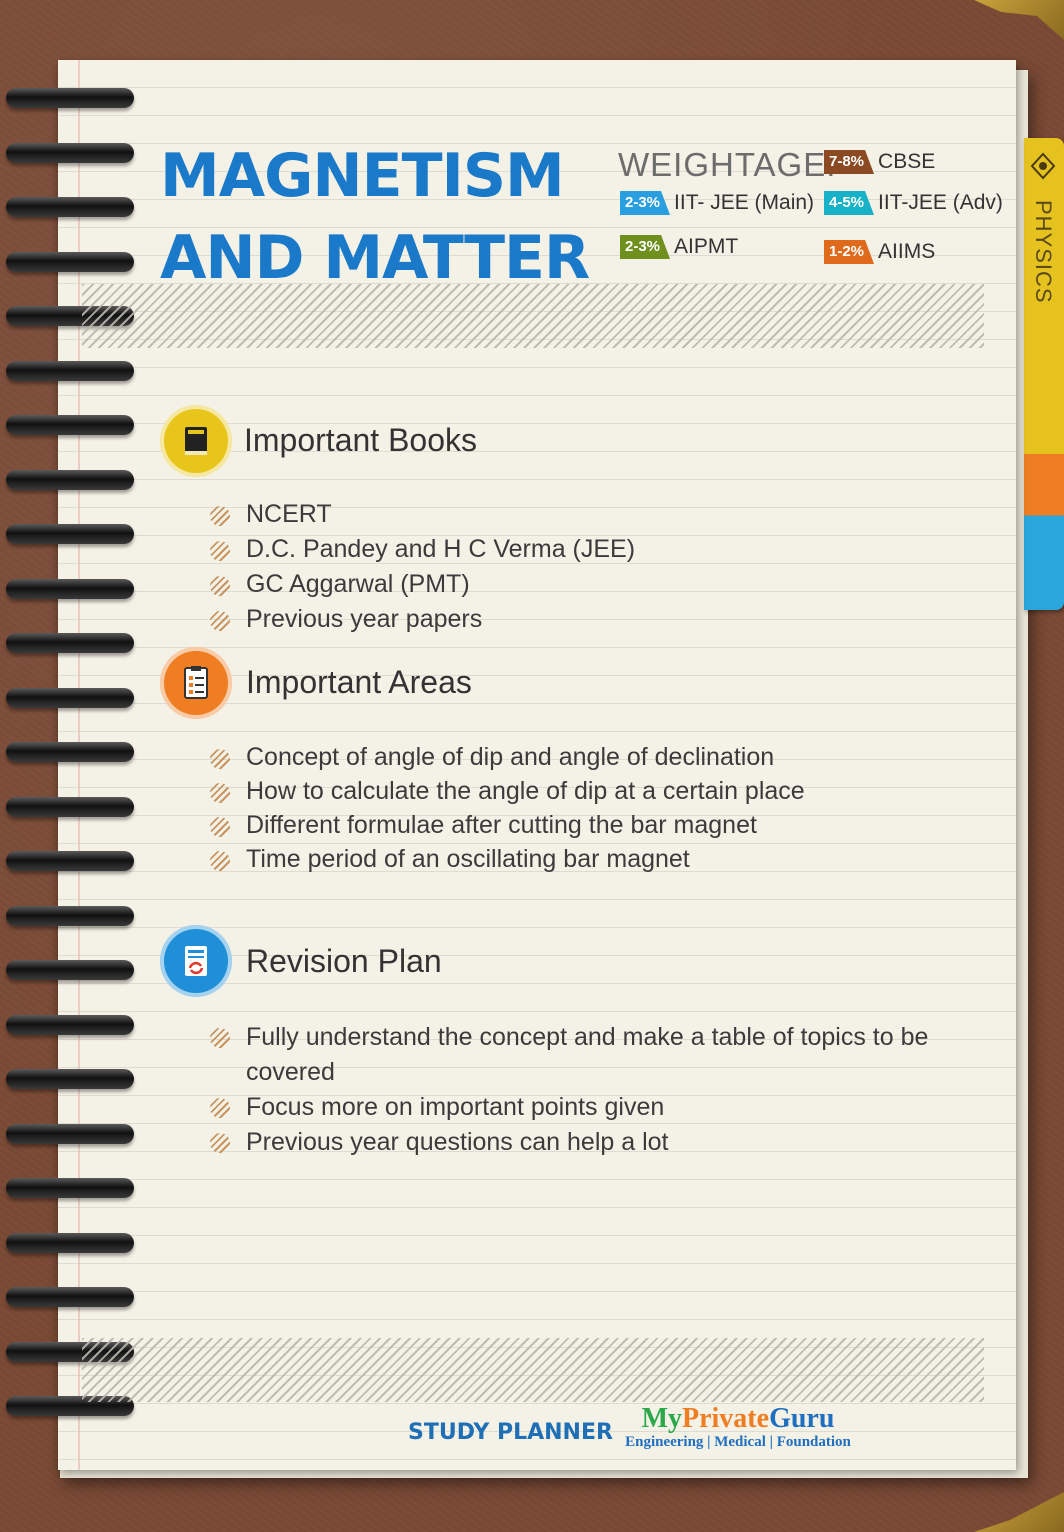  Describe the element at coordinates (849, 252) in the screenshot. I see `weightage-badge: 1-2%` at that location.